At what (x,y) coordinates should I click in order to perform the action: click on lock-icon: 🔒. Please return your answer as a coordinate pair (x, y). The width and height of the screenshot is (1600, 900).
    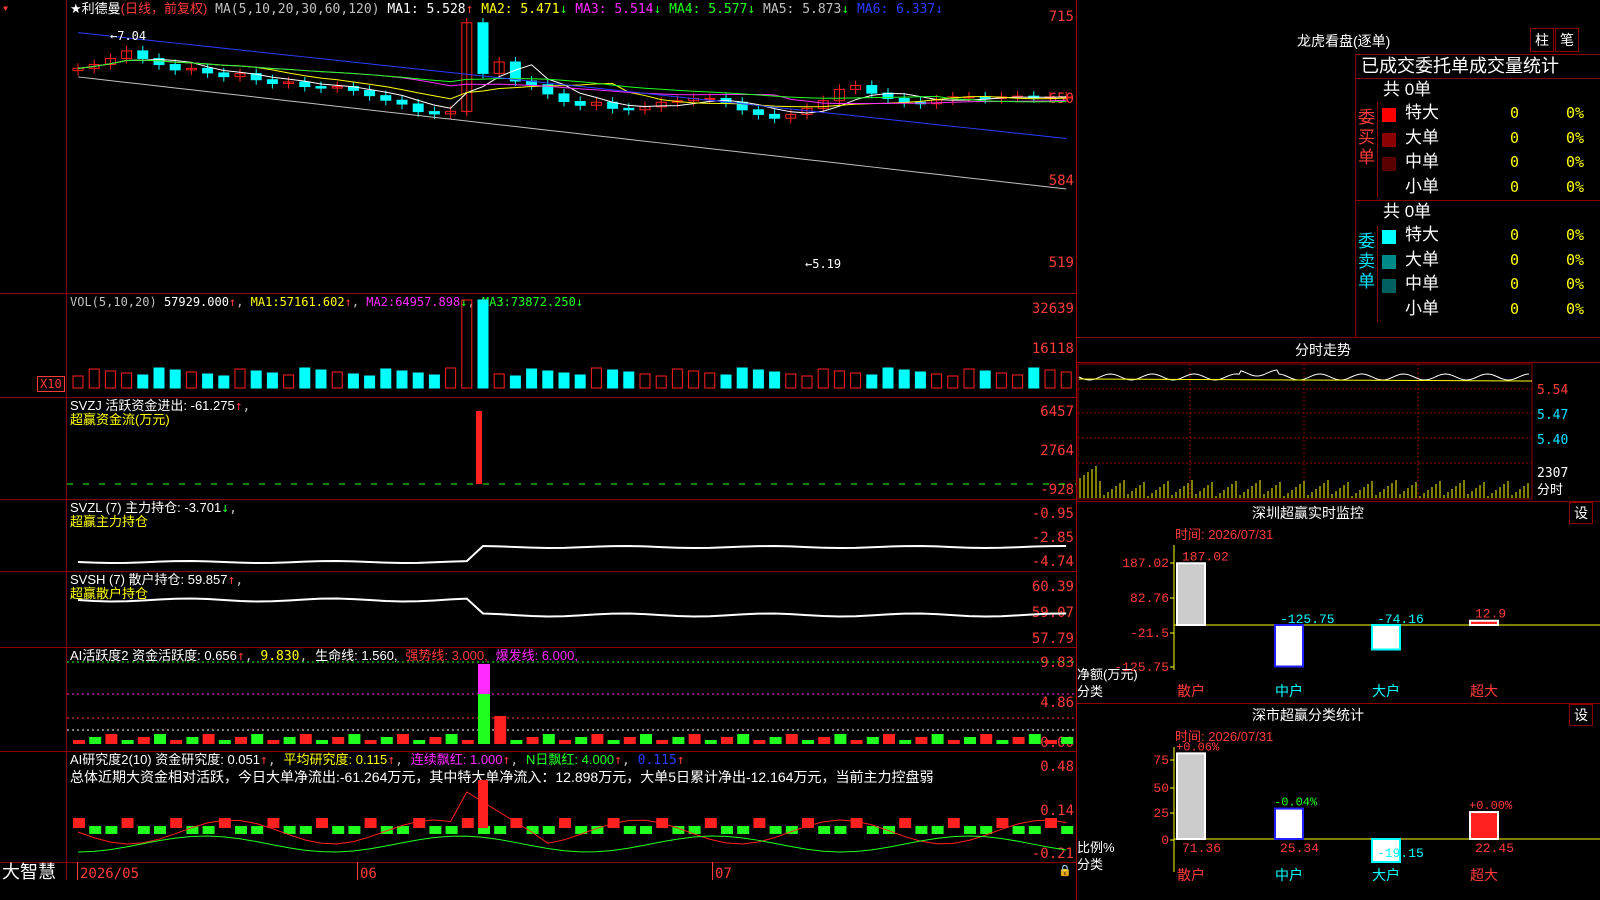
    Looking at the image, I should click on (1065, 870).